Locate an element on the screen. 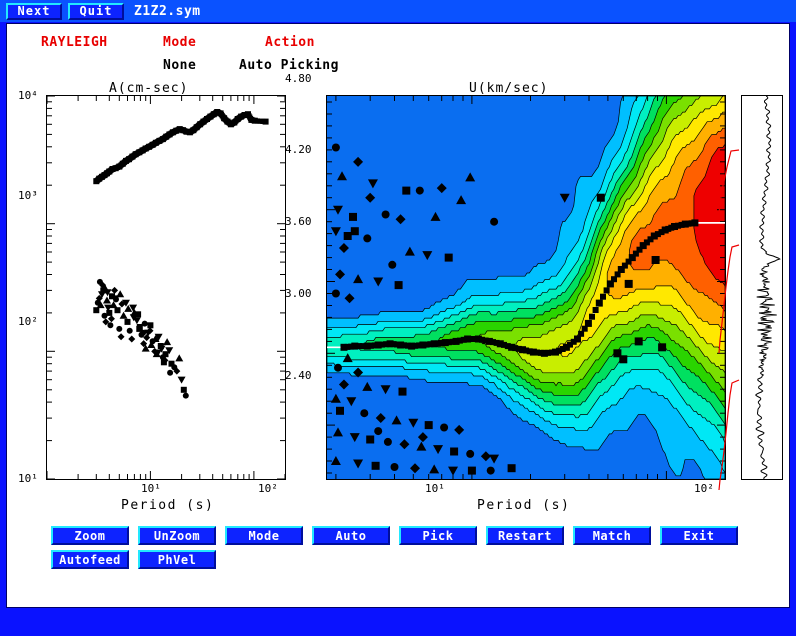  vel-xtick-1: 10¹ is located at coordinates (435, 488).